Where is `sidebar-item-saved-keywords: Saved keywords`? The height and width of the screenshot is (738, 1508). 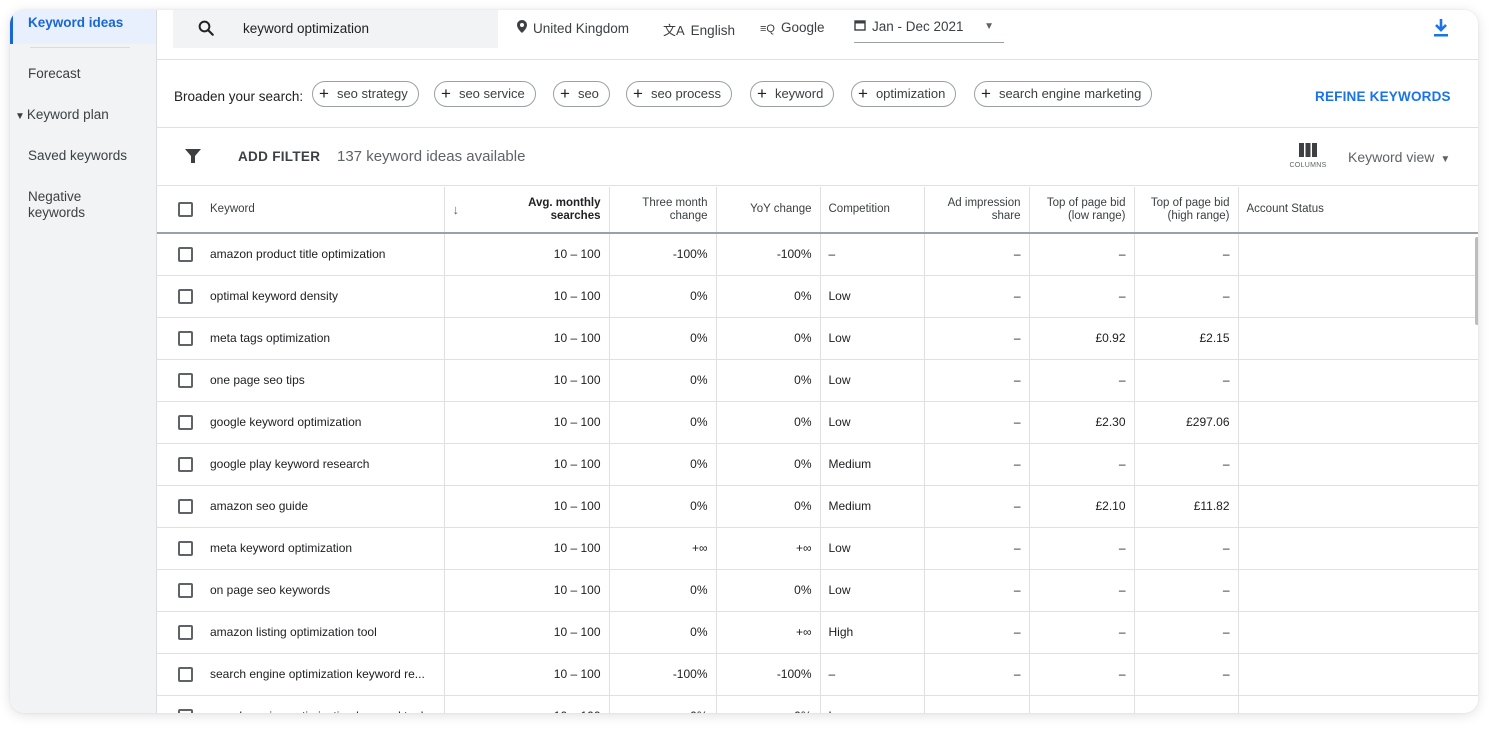
sidebar-item-saved-keywords: Saved keywords is located at coordinates (83, 155).